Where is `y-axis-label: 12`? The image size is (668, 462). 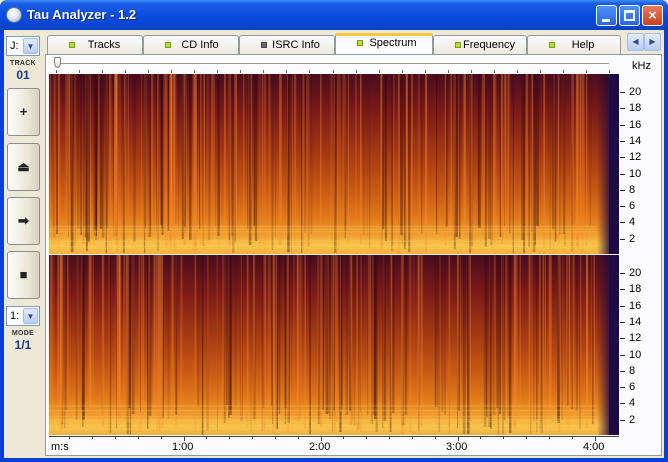
y-axis-label: 12 is located at coordinates (635, 157).